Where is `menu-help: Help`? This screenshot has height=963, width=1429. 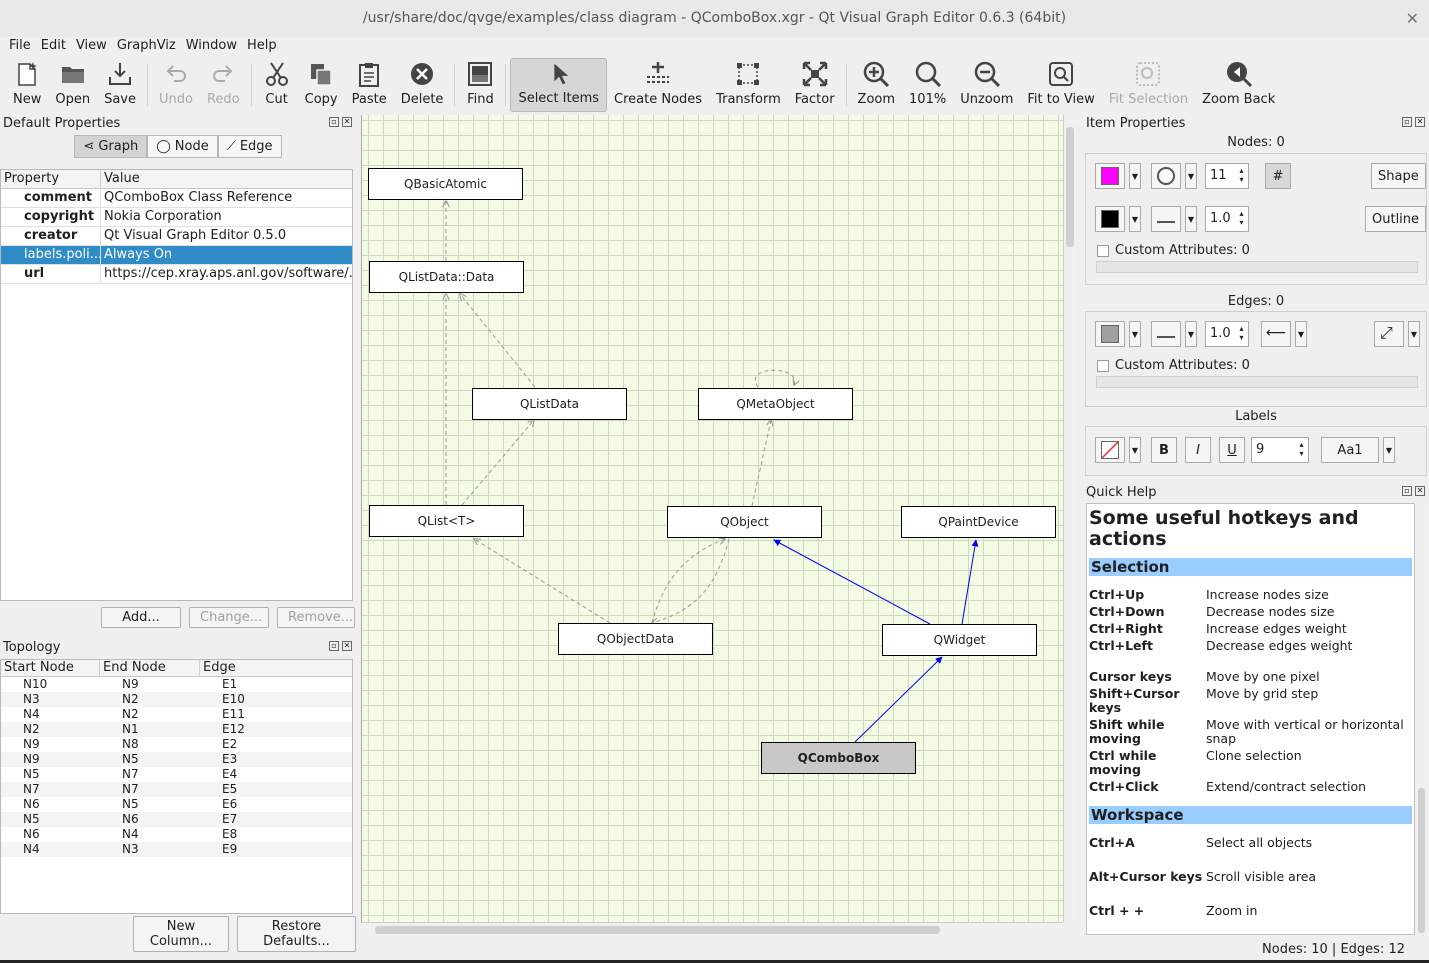
menu-help: Help is located at coordinates (262, 47).